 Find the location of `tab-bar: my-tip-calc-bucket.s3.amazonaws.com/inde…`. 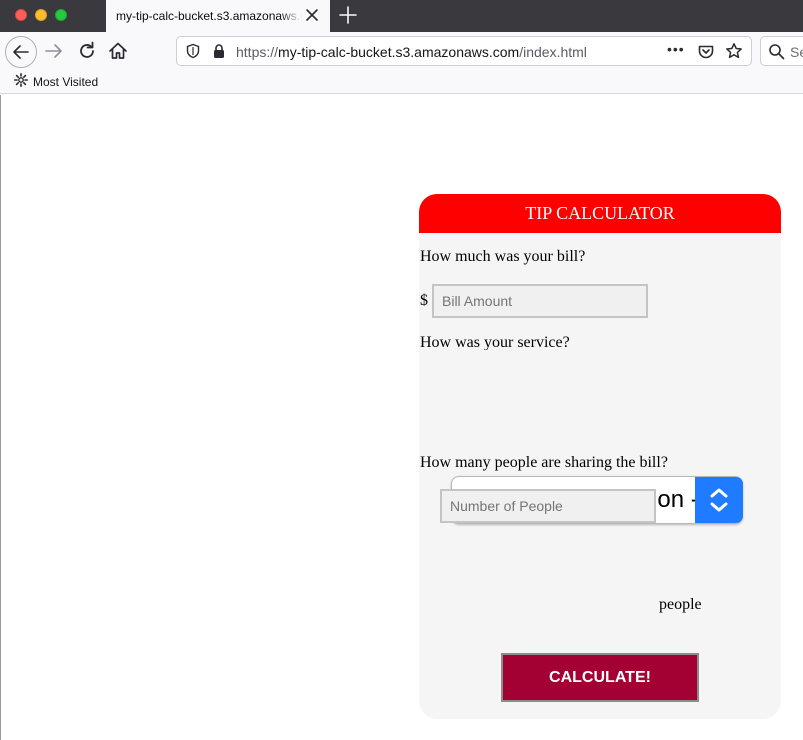

tab-bar: my-tip-calc-bucket.s3.amazonaws.com/inde… is located at coordinates (401, 16).